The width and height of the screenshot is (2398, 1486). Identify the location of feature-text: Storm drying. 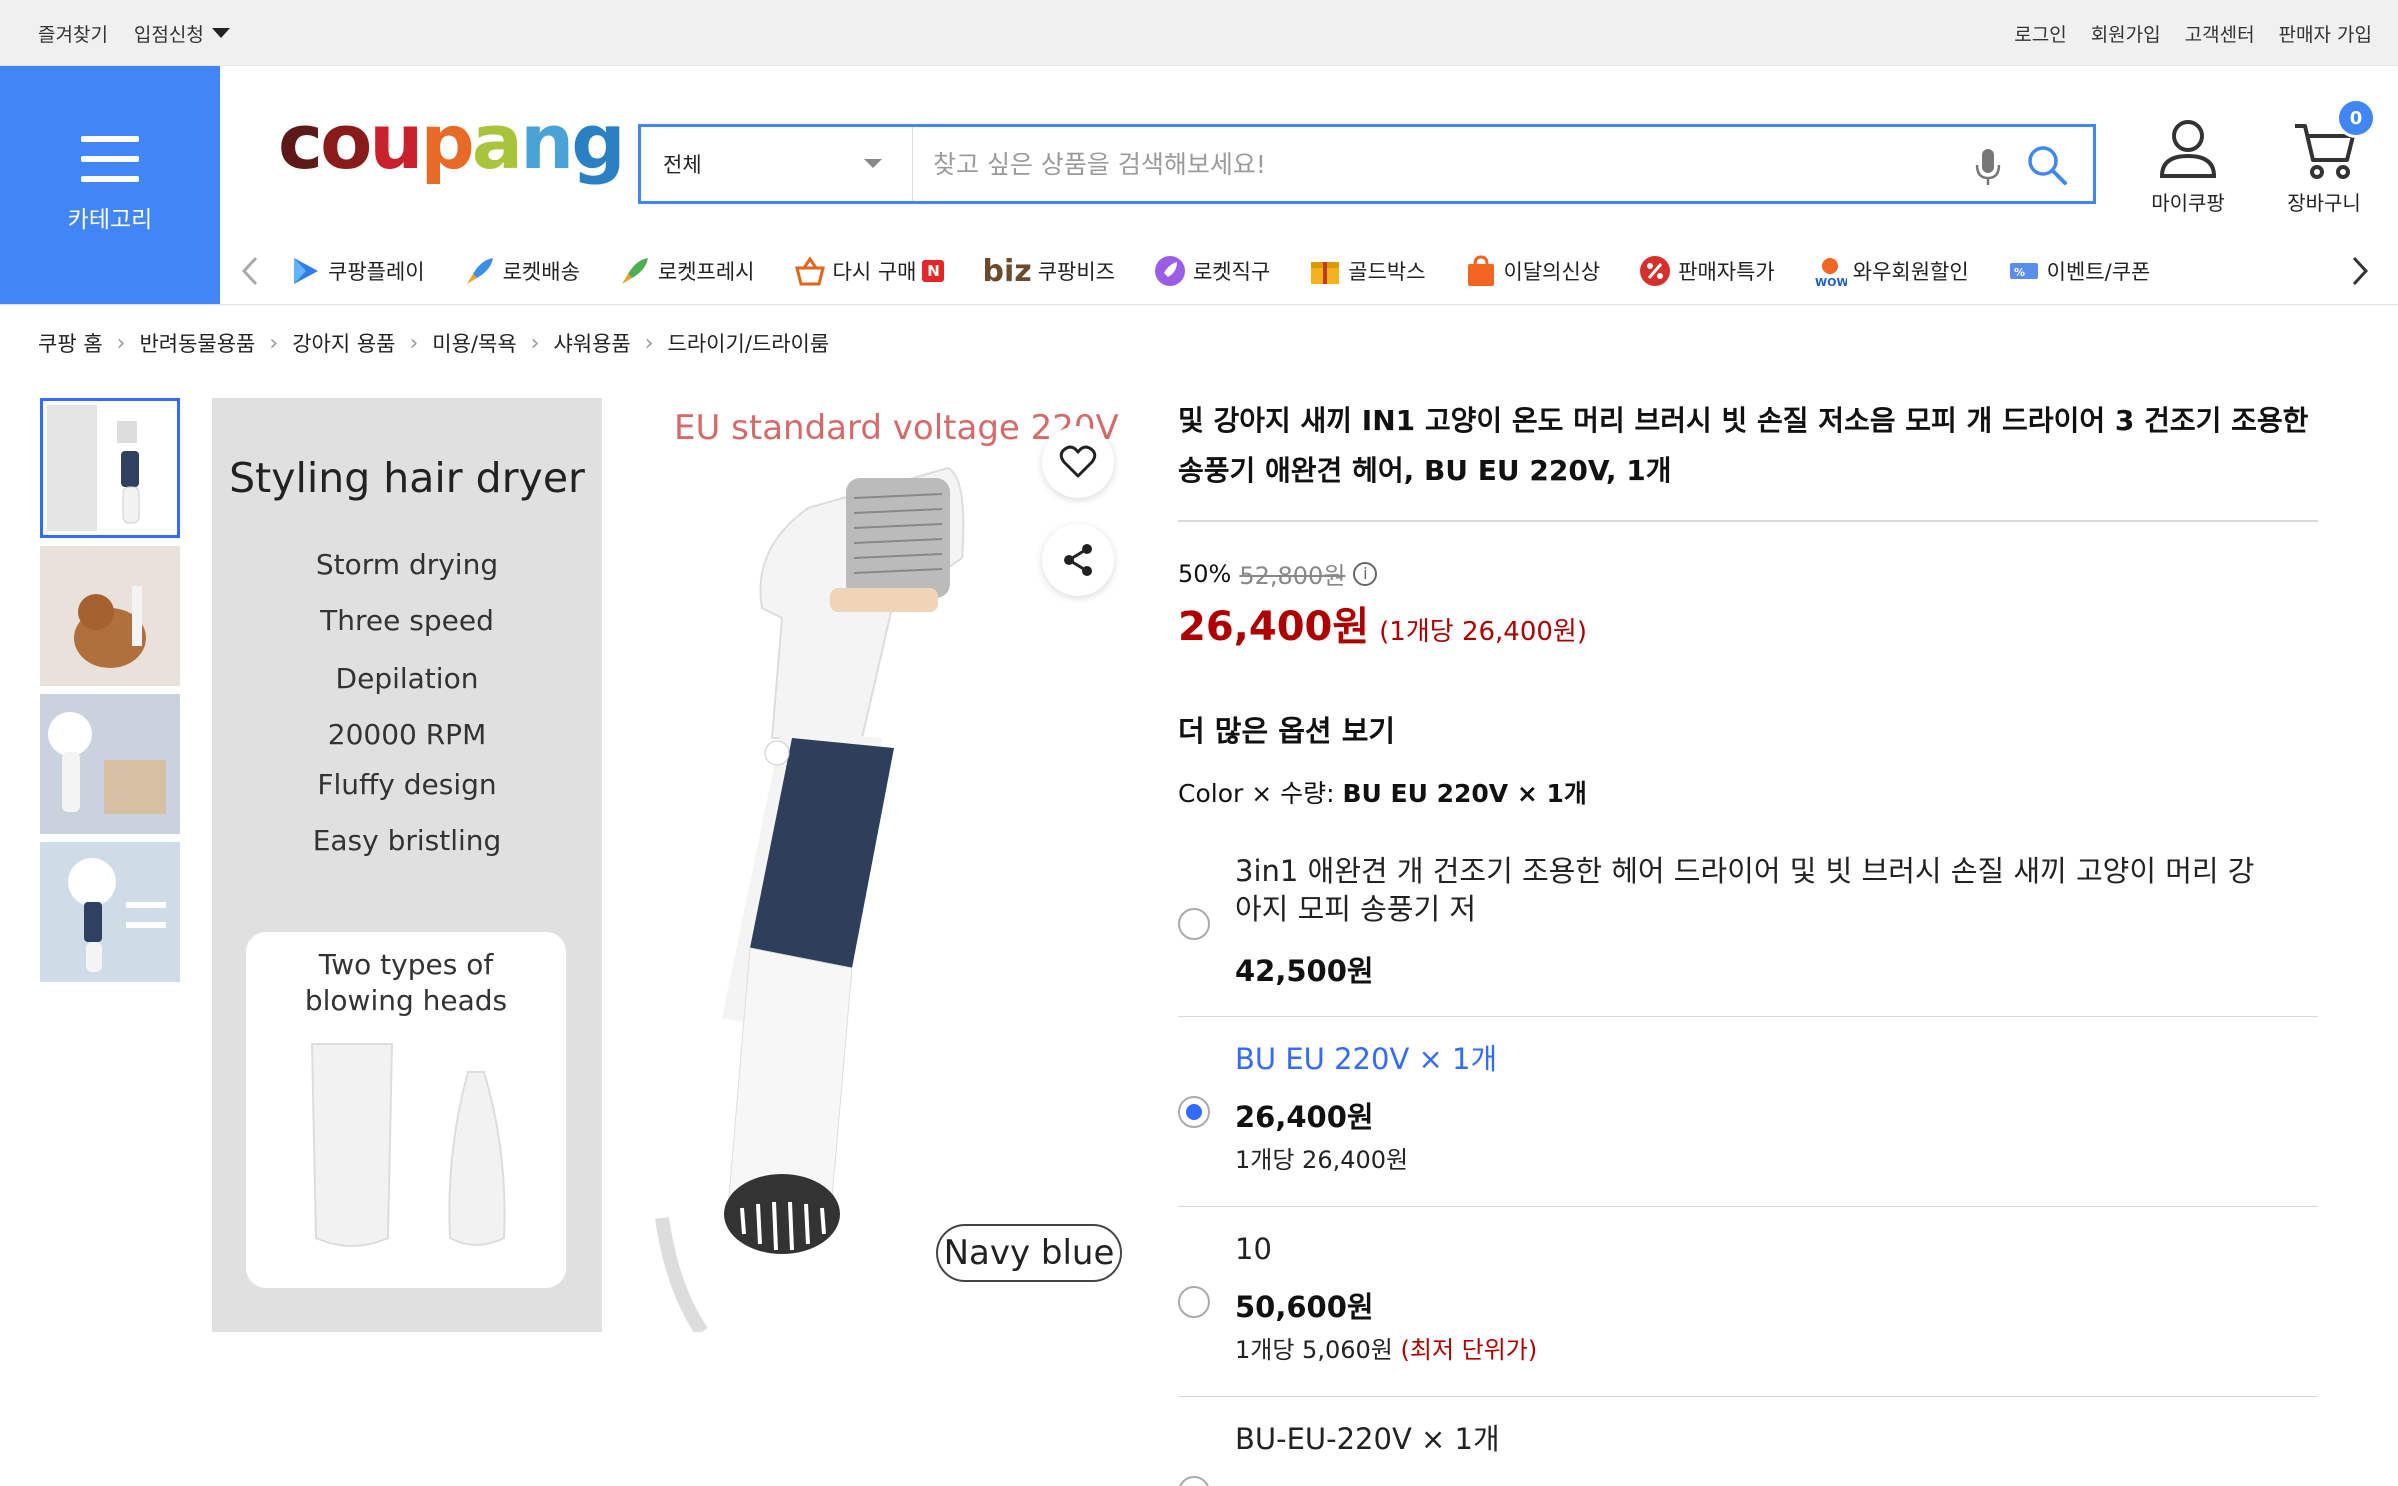
(407, 564).